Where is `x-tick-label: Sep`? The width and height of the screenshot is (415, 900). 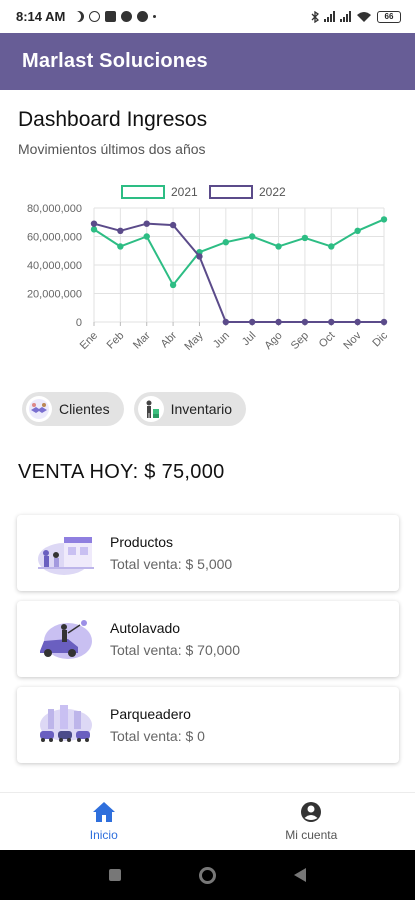 x-tick-label: Sep is located at coordinates (300, 341).